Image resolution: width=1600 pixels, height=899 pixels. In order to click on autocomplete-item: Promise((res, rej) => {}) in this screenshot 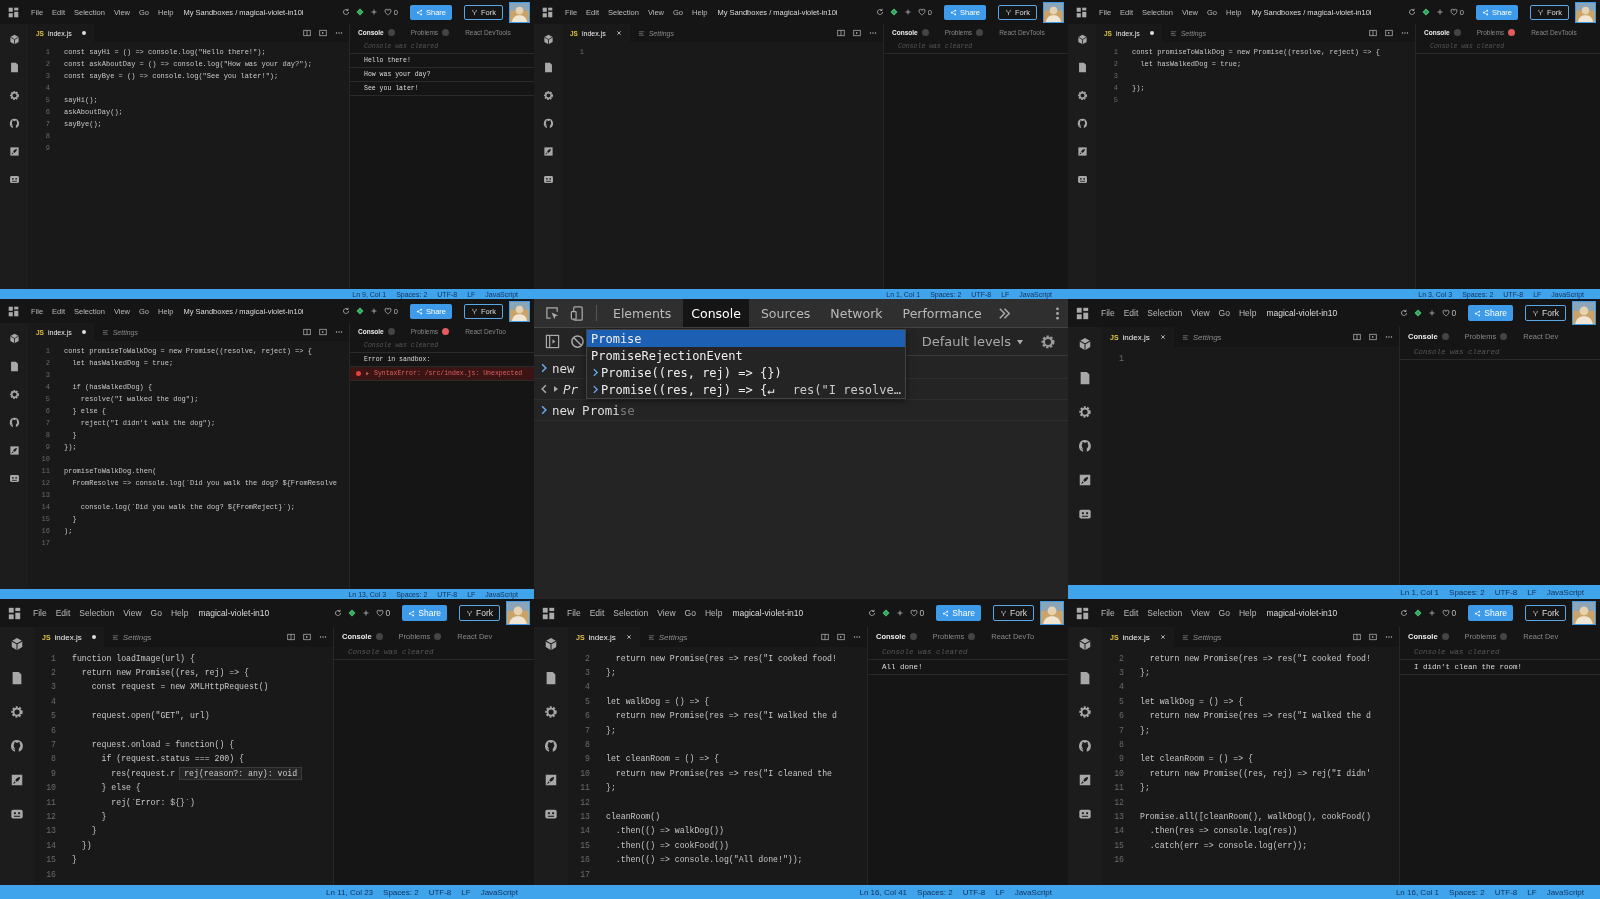, I will do `click(746, 372)`.